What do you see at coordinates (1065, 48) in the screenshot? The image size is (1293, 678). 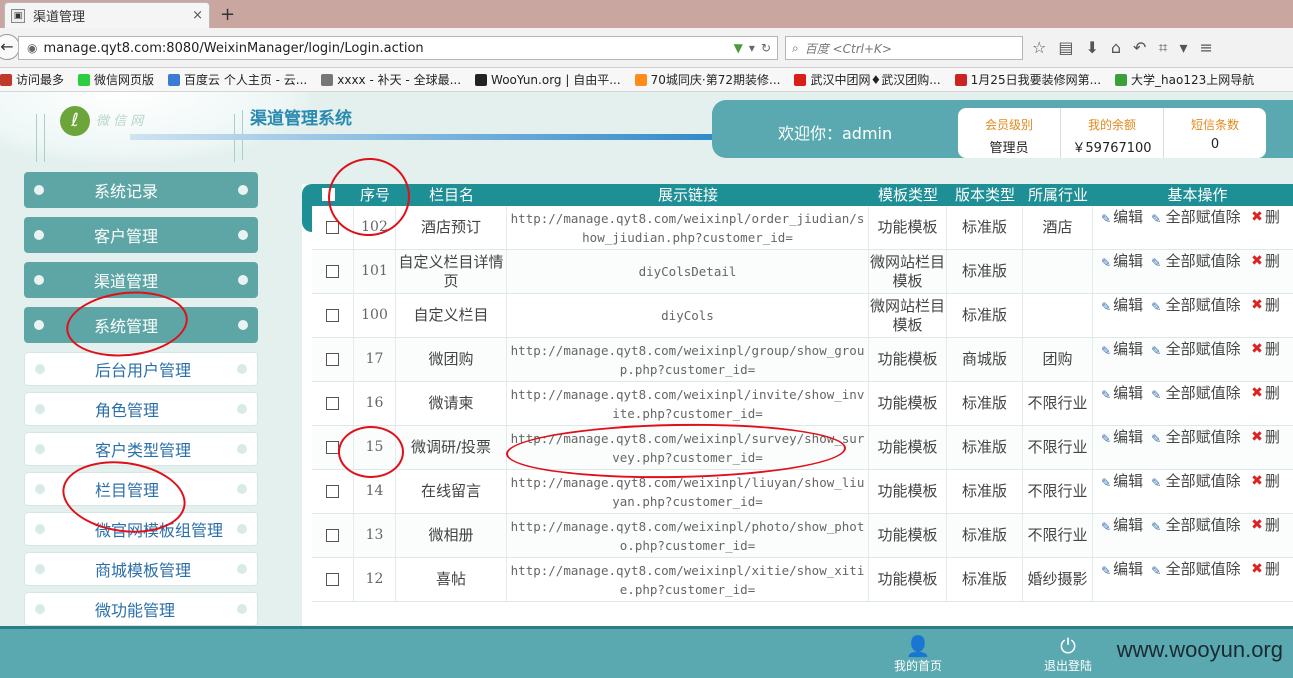 I see `reading-list-icon: ▤` at bounding box center [1065, 48].